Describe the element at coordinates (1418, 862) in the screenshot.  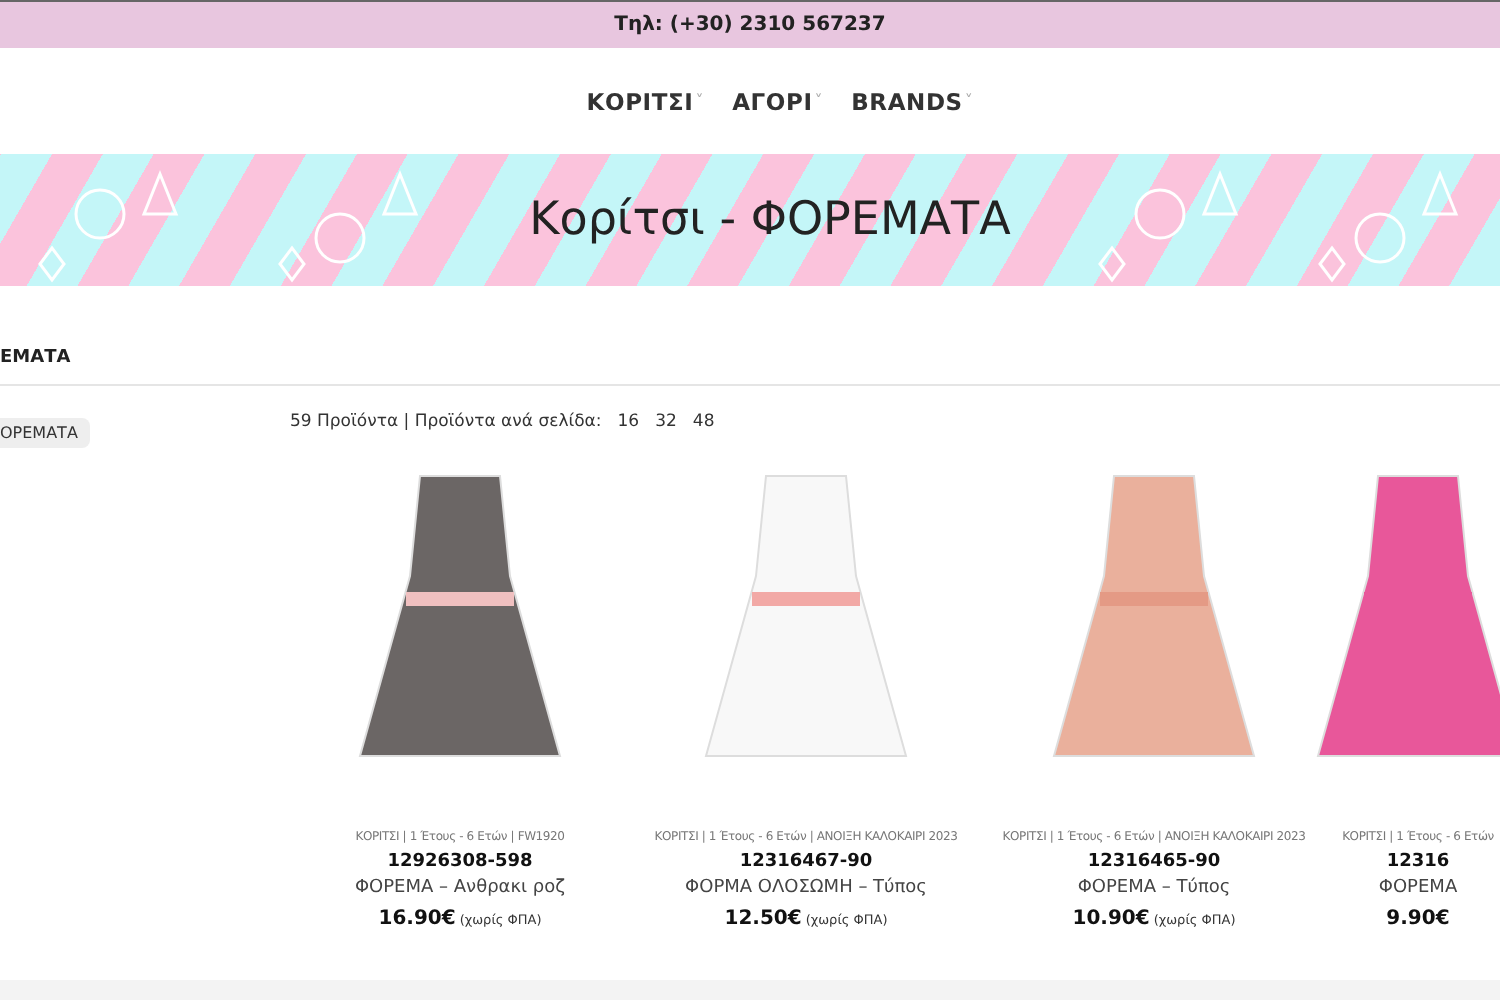
I see `product-code: 12316` at that location.